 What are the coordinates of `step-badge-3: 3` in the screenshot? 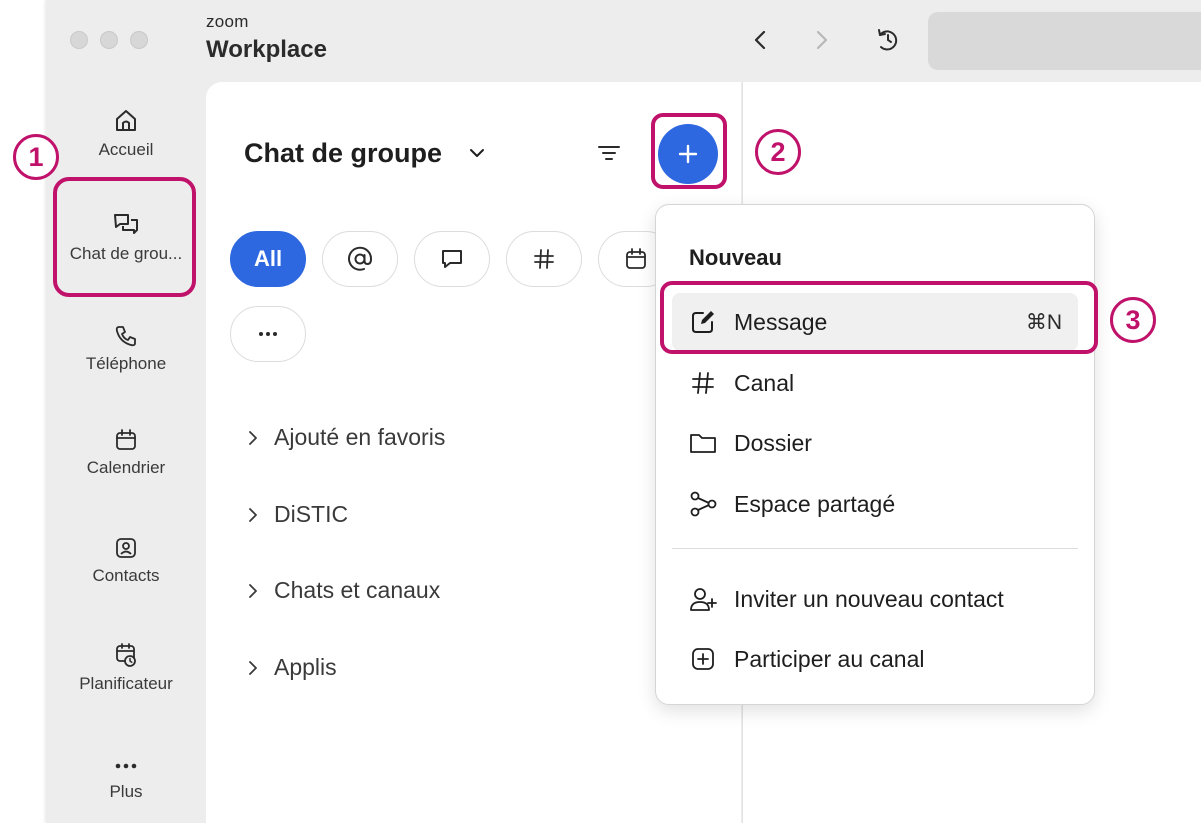 It's located at (1133, 320).